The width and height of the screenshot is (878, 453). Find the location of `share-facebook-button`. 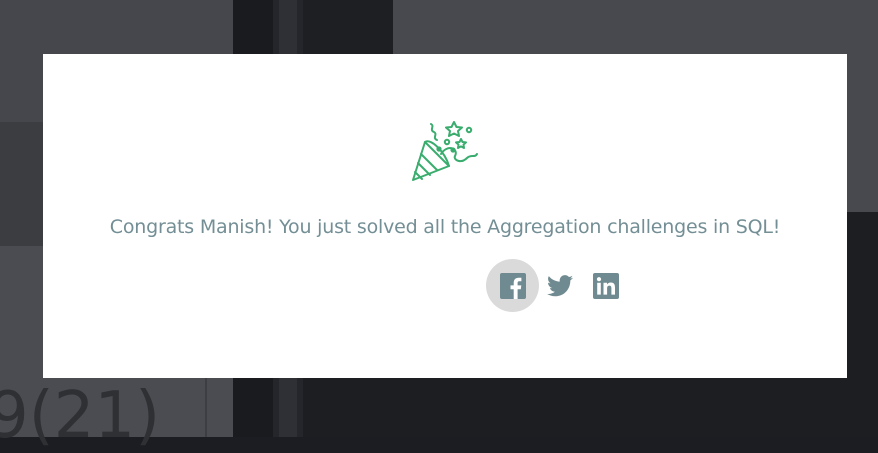

share-facebook-button is located at coordinates (512, 285).